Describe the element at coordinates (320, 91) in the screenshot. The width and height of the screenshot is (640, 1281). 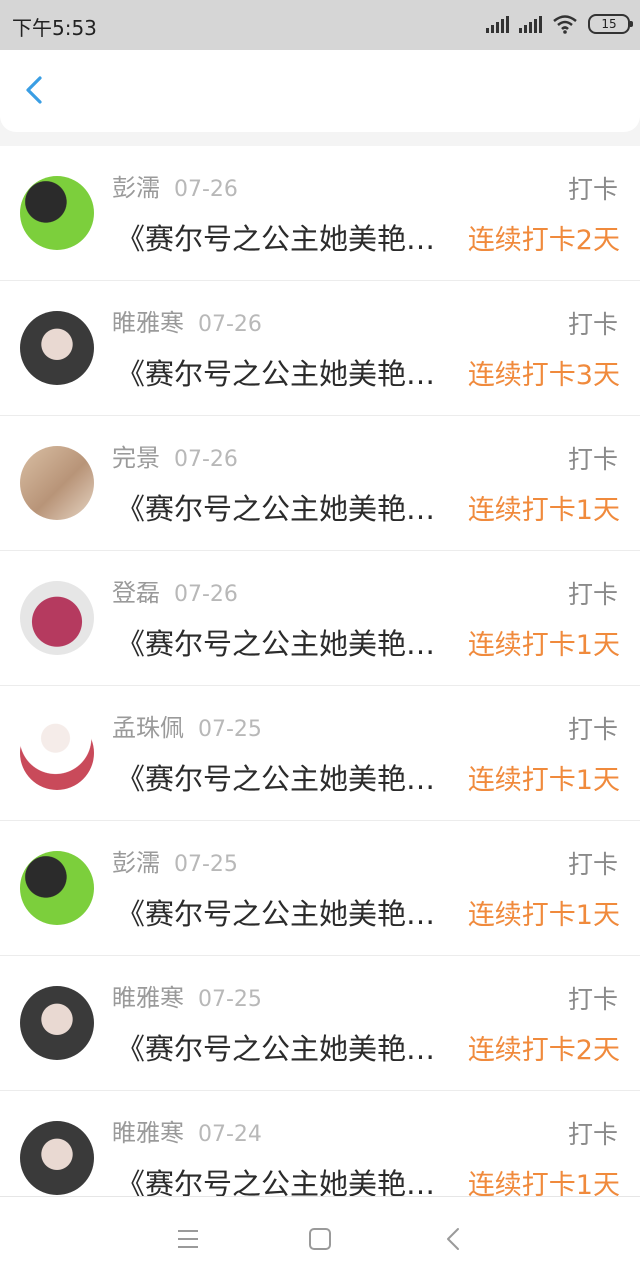
I see `header` at that location.